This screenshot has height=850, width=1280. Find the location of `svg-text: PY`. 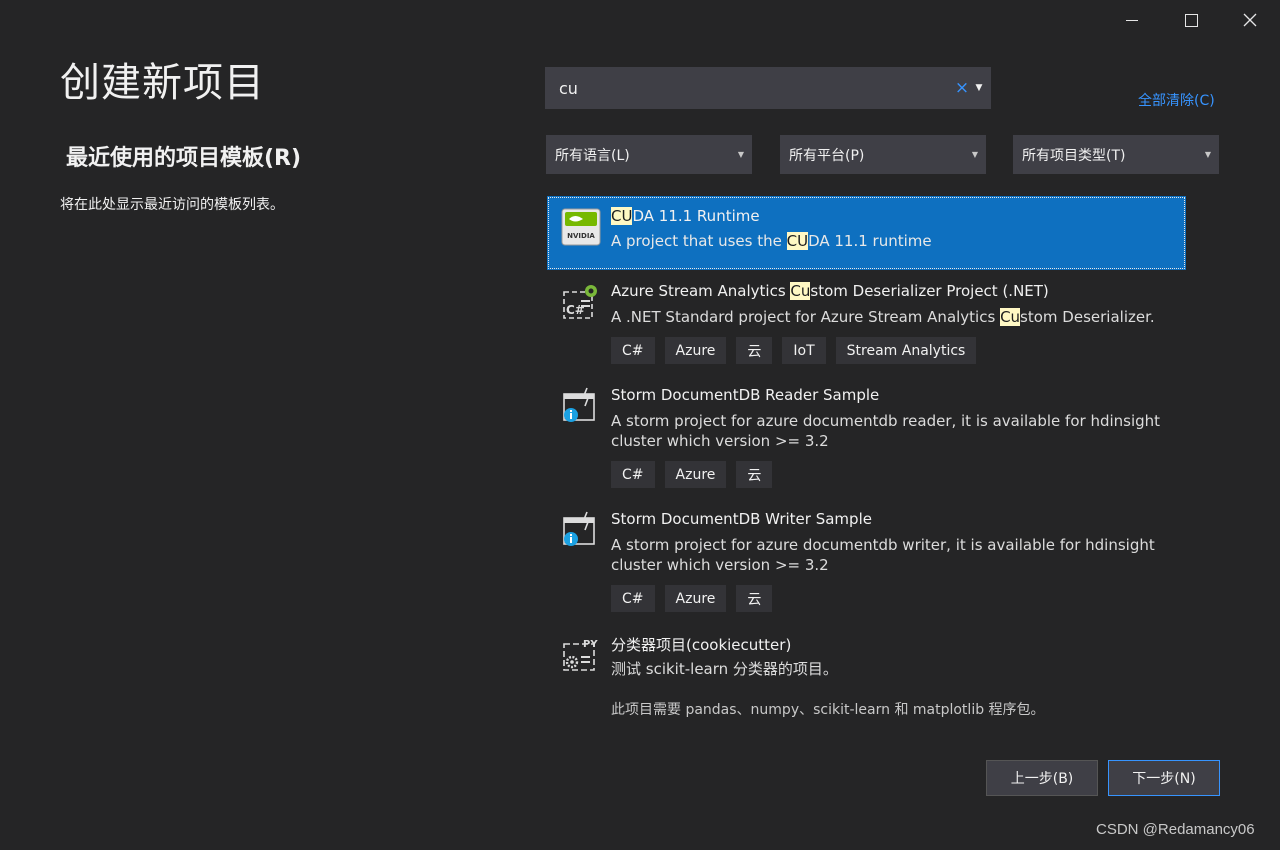

svg-text: PY is located at coordinates (590, 644).